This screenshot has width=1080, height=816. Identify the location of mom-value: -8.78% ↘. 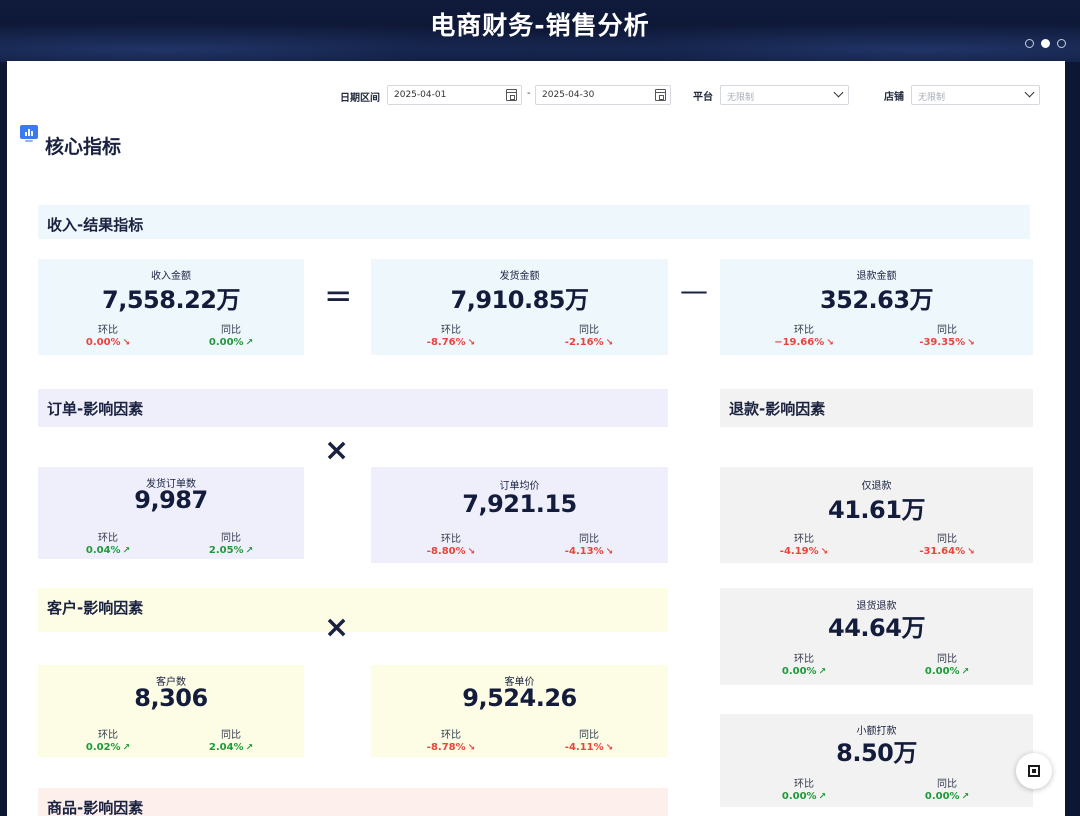
(451, 747).